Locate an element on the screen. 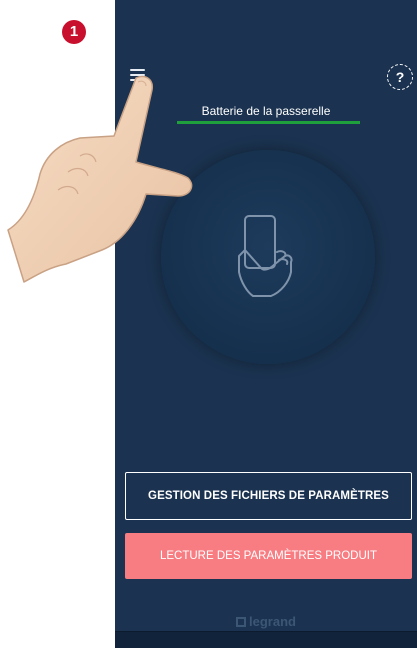 This screenshot has height=648, width=417. hand-holding-phone-icon is located at coordinates (265, 256).